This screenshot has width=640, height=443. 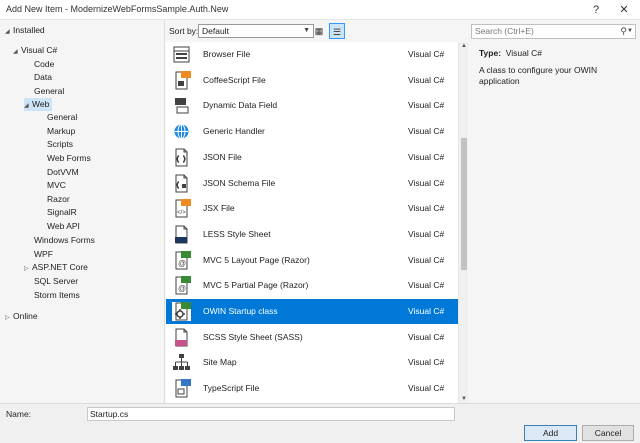 What do you see at coordinates (56, 185) in the screenshot?
I see `tree-item-mvc: MVC` at bounding box center [56, 185].